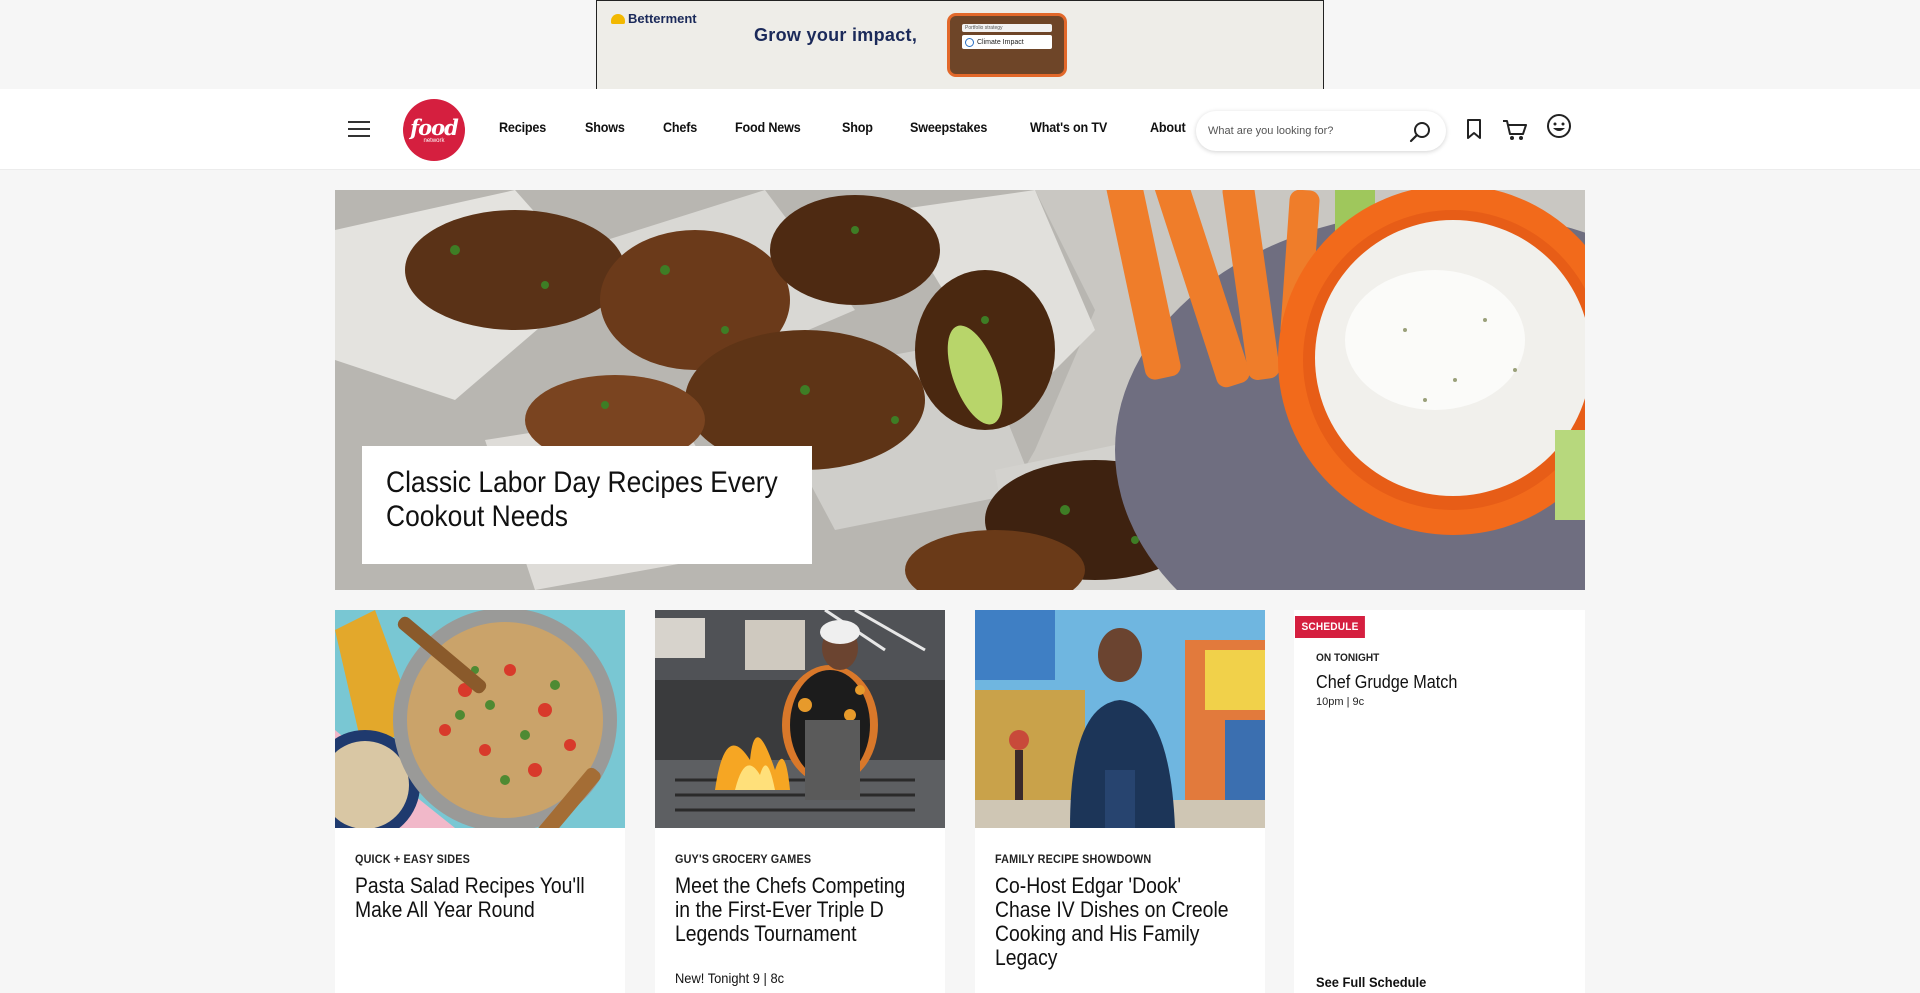 Image resolution: width=1920 pixels, height=993 pixels. Describe the element at coordinates (1007, 28) in the screenshot. I see `ad-phone-label: Portfolio strategy` at that location.